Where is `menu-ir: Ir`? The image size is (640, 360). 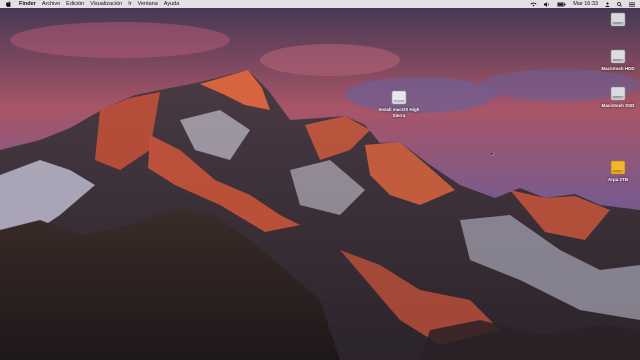
menu-ir: Ir is located at coordinates (129, 4).